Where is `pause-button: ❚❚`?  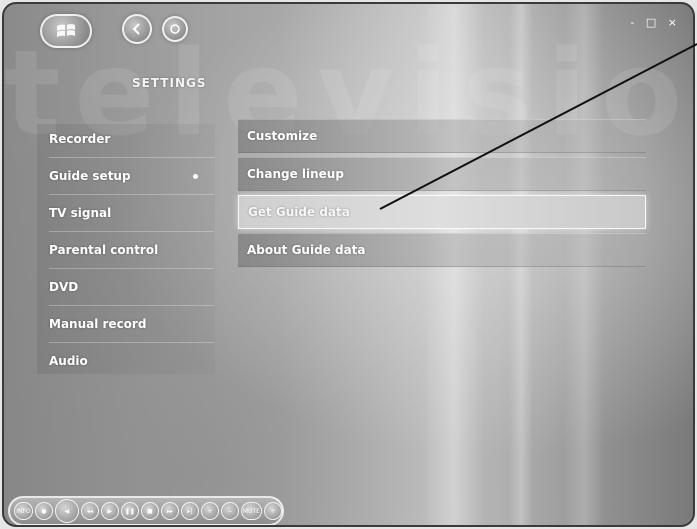
pause-button: ❚❚ is located at coordinates (129, 511).